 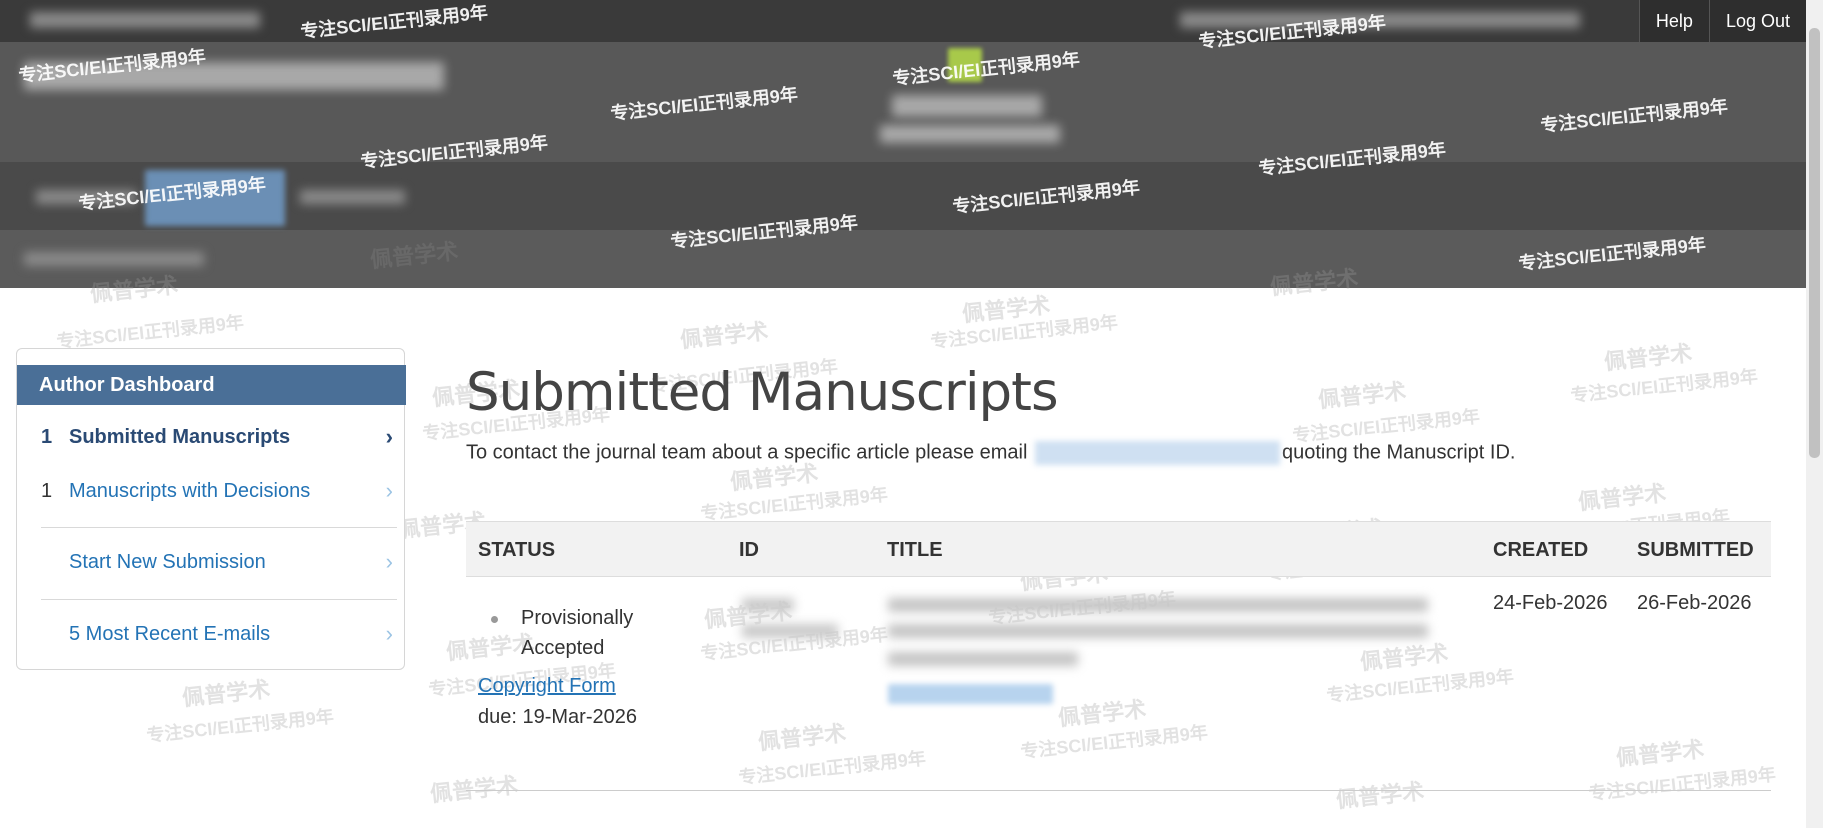 What do you see at coordinates (1398, 452) in the screenshot?
I see `intro-text-end: quoting the Manuscript ID.` at bounding box center [1398, 452].